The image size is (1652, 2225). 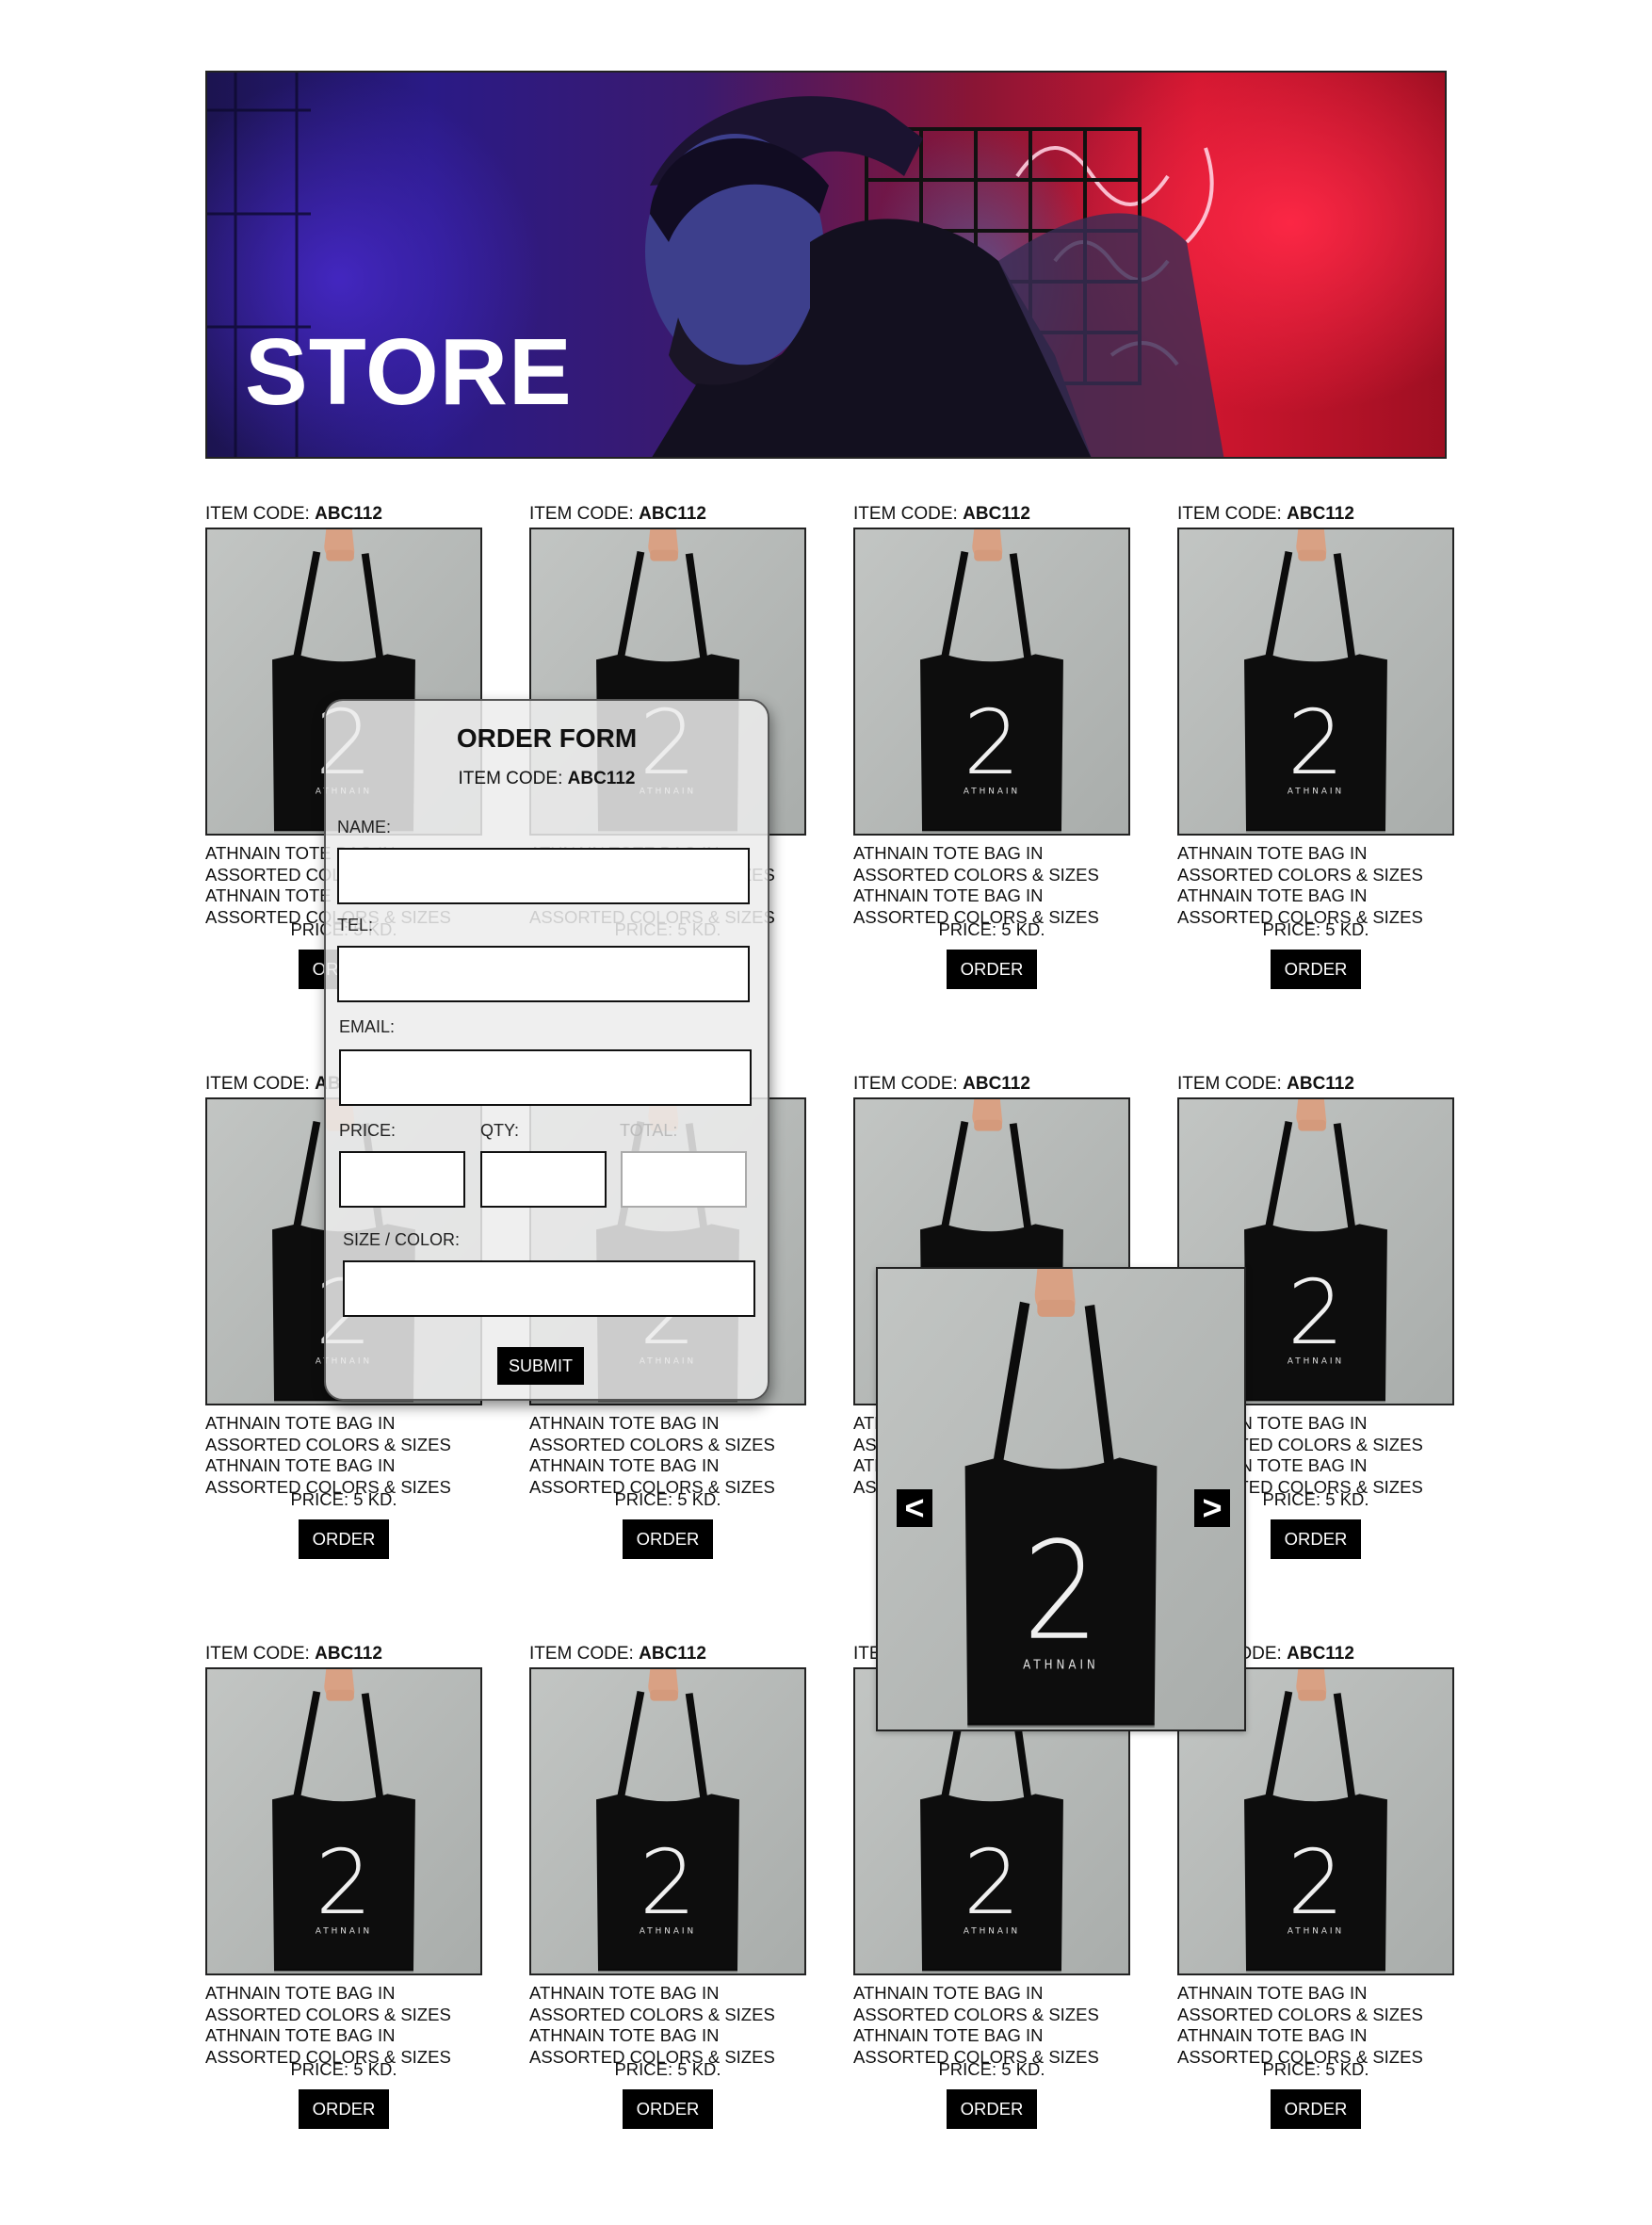 I want to click on order-form-title: ORDER FORM, so click(x=547, y=738).